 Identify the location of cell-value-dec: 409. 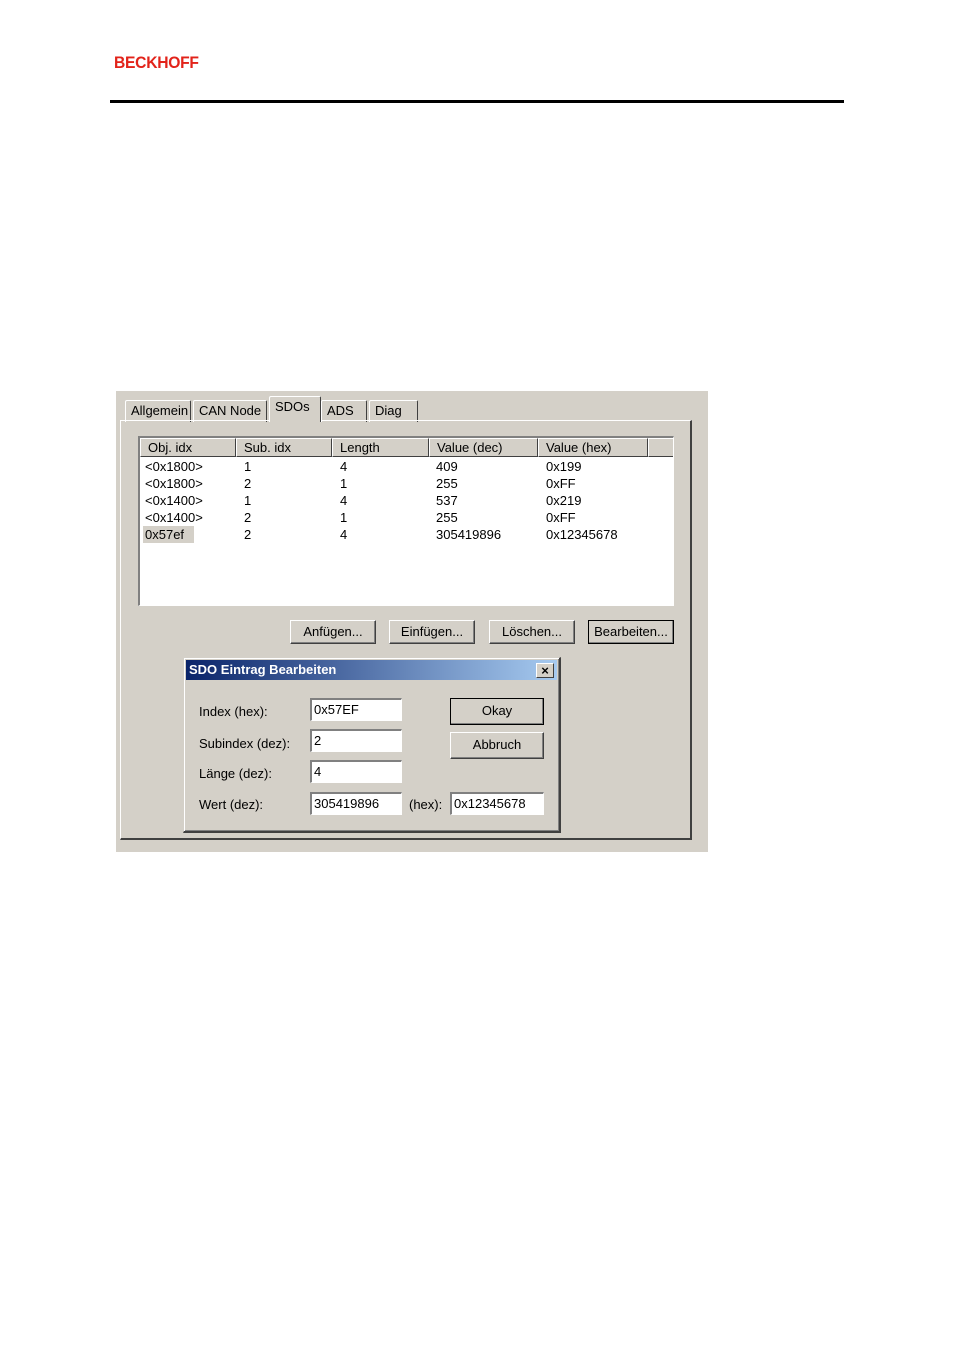
(447, 466).